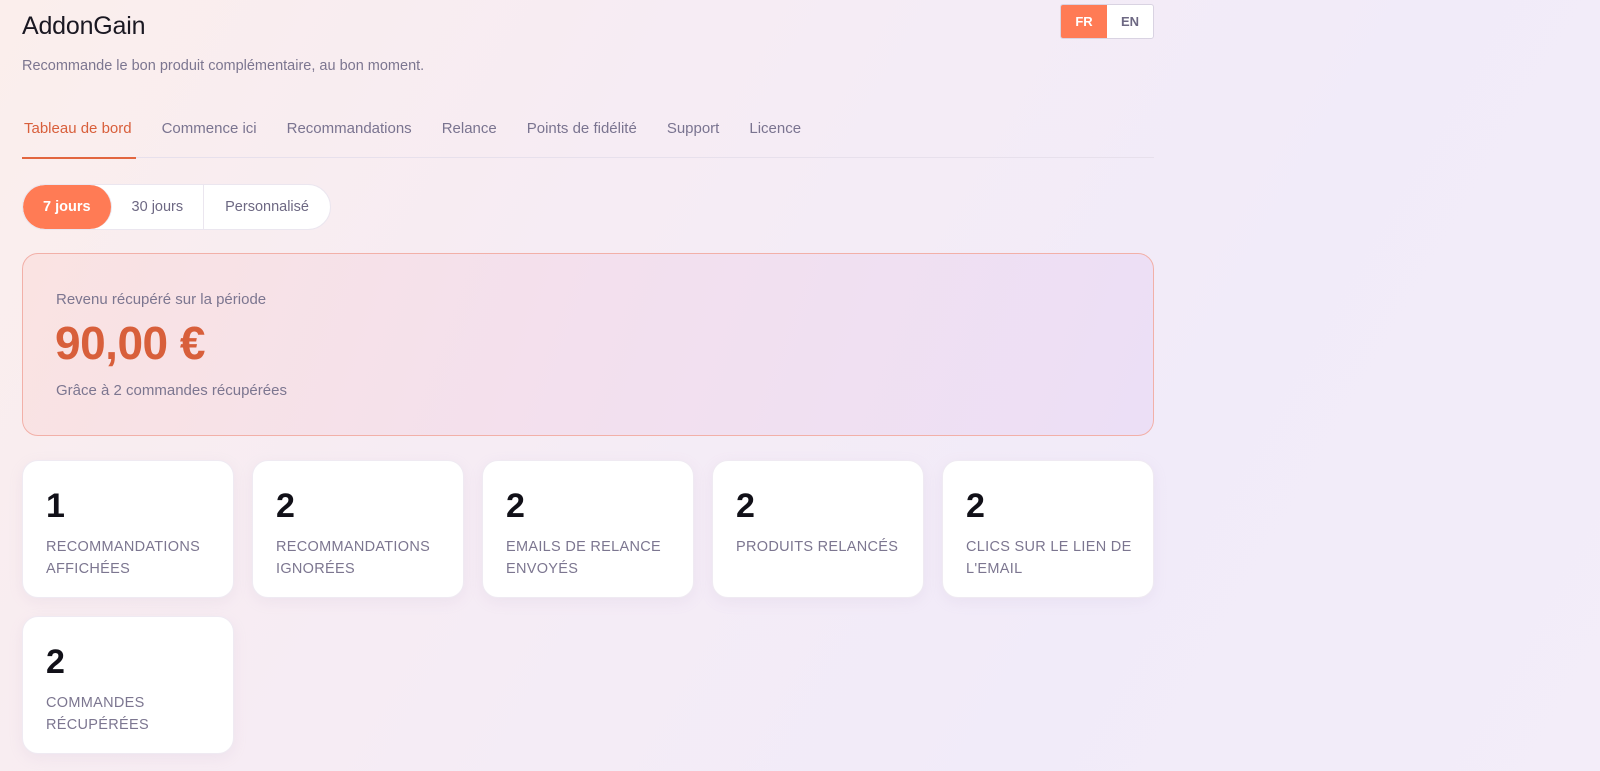 The height and width of the screenshot is (771, 1600). Describe the element at coordinates (84, 26) in the screenshot. I see `app-title: AddonGain` at that location.